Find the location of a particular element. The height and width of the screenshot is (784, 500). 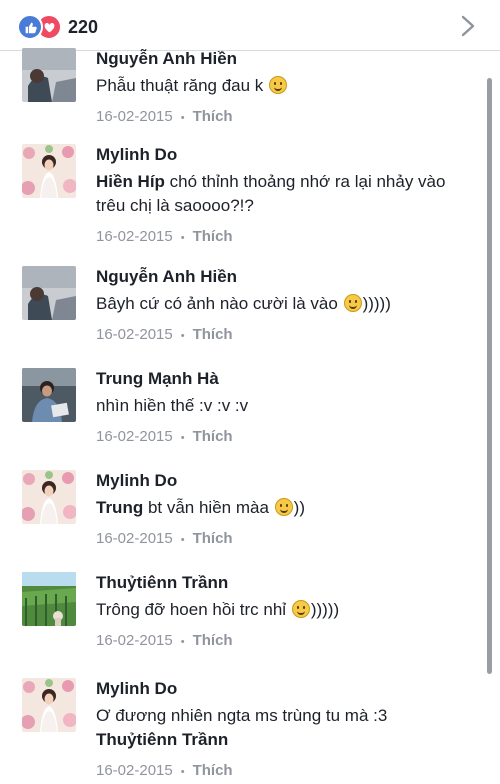

mention-link: Hiền Híp is located at coordinates (130, 181).